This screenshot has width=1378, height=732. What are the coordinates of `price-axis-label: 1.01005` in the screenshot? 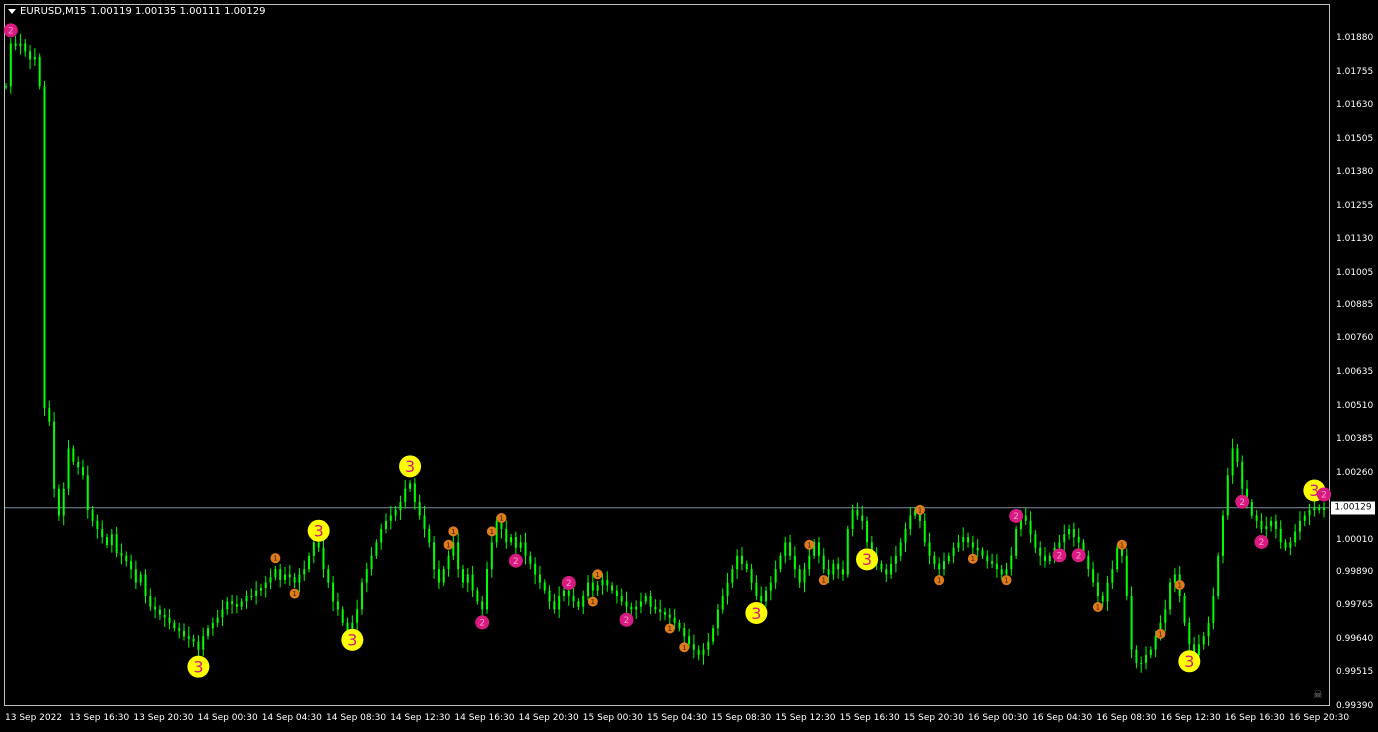 It's located at (1355, 272).